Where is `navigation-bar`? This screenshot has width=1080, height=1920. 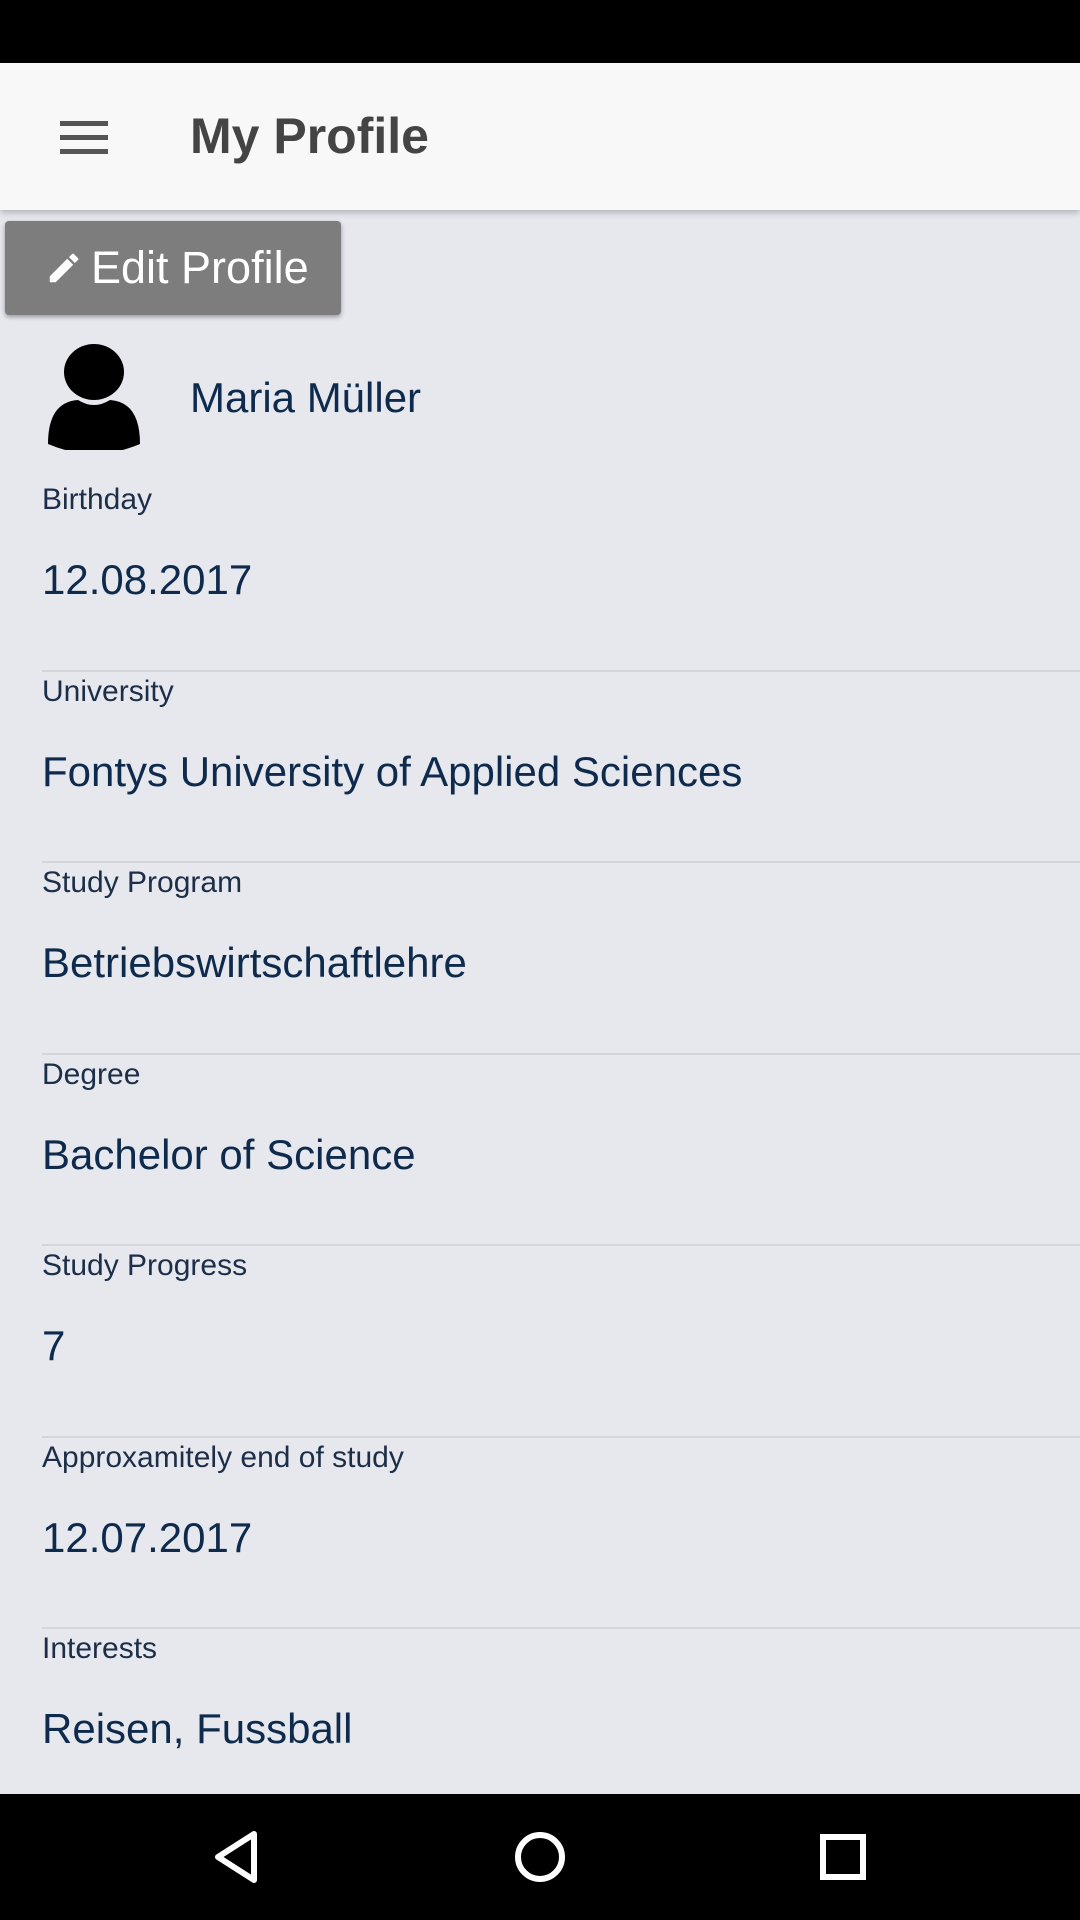 navigation-bar is located at coordinates (540, 1857).